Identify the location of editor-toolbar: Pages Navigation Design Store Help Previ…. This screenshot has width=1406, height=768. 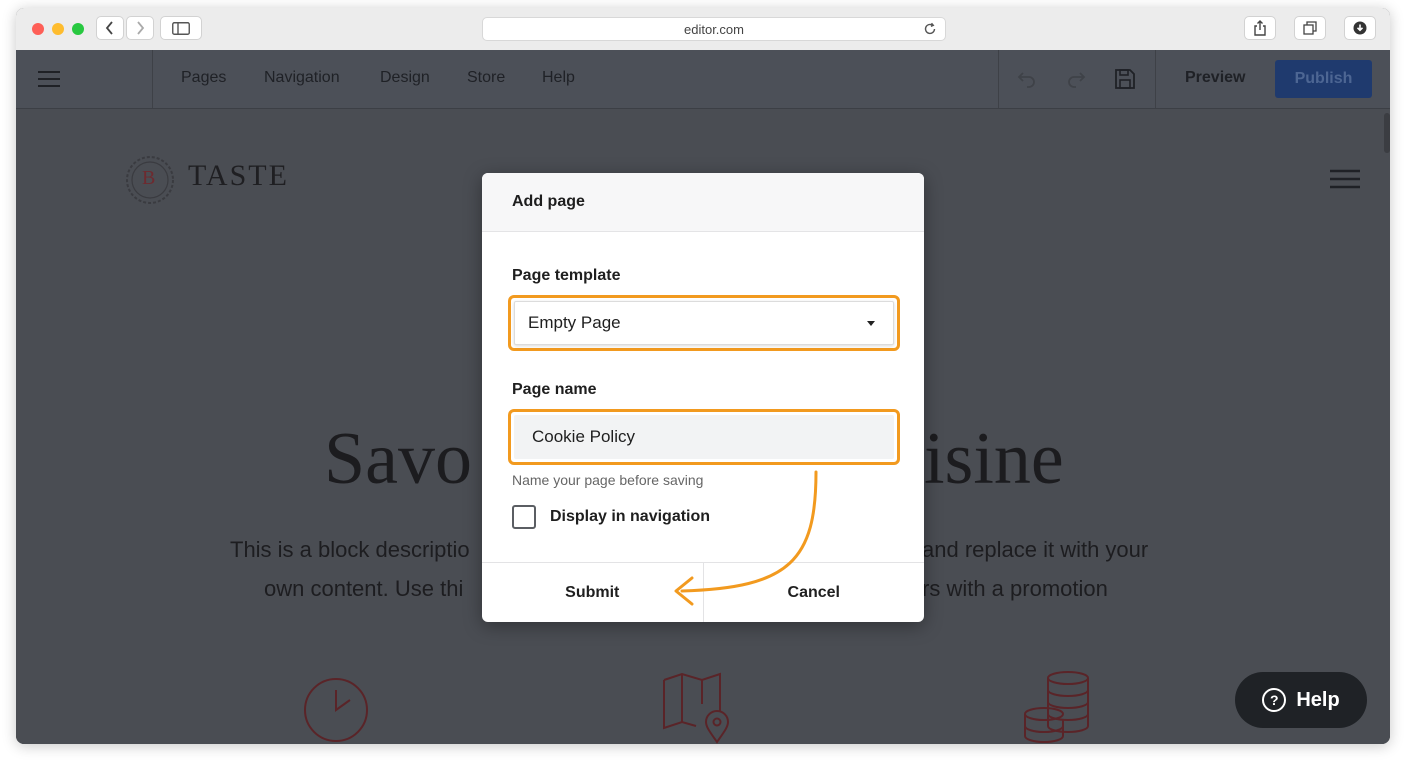
(703, 79).